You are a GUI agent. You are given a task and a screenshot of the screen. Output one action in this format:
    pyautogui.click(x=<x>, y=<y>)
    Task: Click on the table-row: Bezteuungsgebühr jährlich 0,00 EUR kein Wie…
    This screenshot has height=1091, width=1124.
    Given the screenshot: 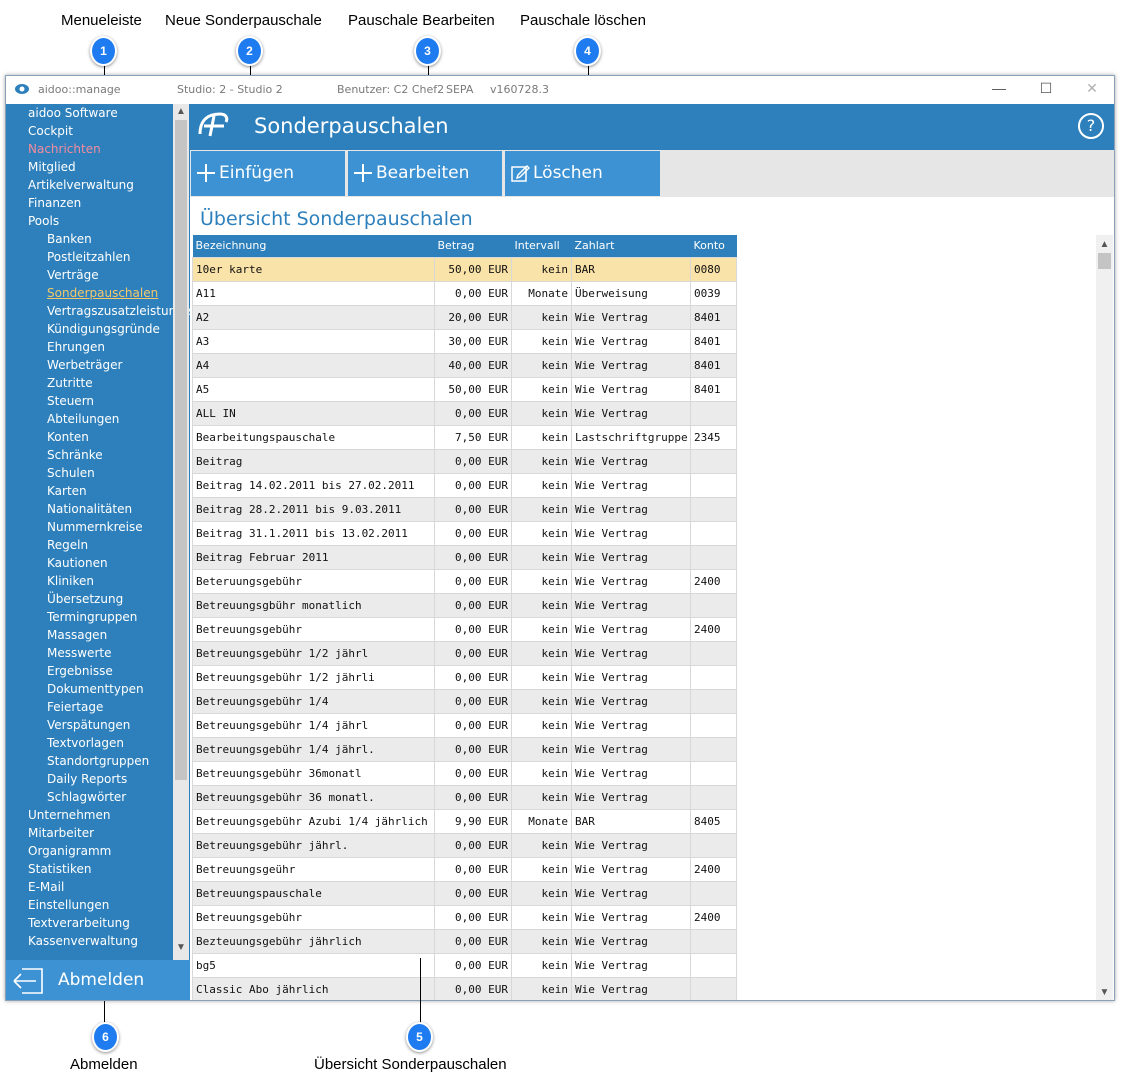 What is the action you would take?
    pyautogui.click(x=464, y=941)
    